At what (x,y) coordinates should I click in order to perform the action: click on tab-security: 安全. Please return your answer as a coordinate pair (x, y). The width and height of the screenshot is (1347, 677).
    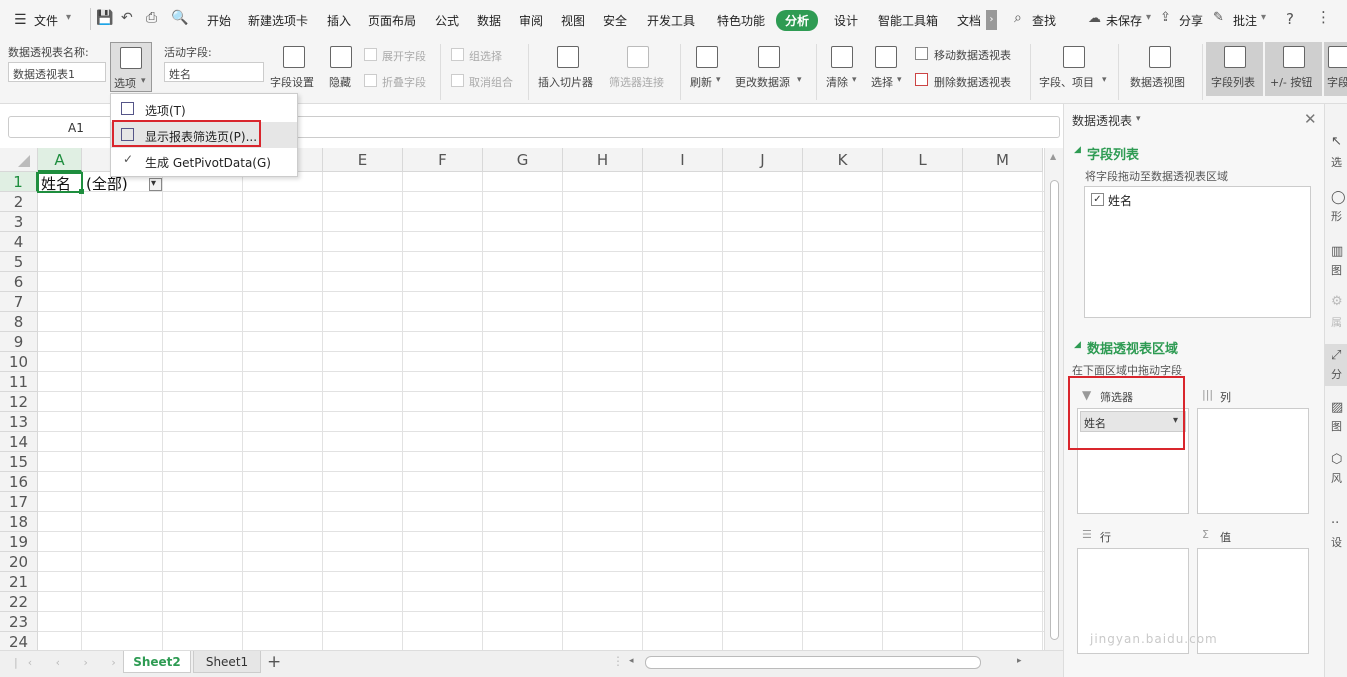
    Looking at the image, I should click on (615, 20).